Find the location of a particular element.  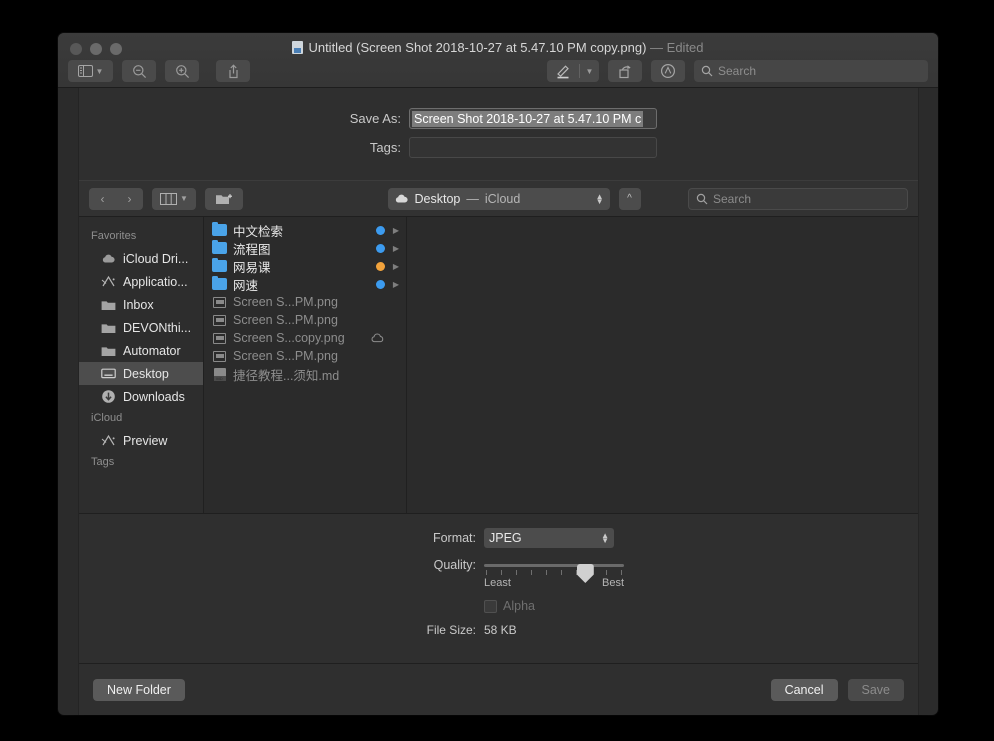

file-size-row: File Size: 58 KB is located at coordinates (498, 630).